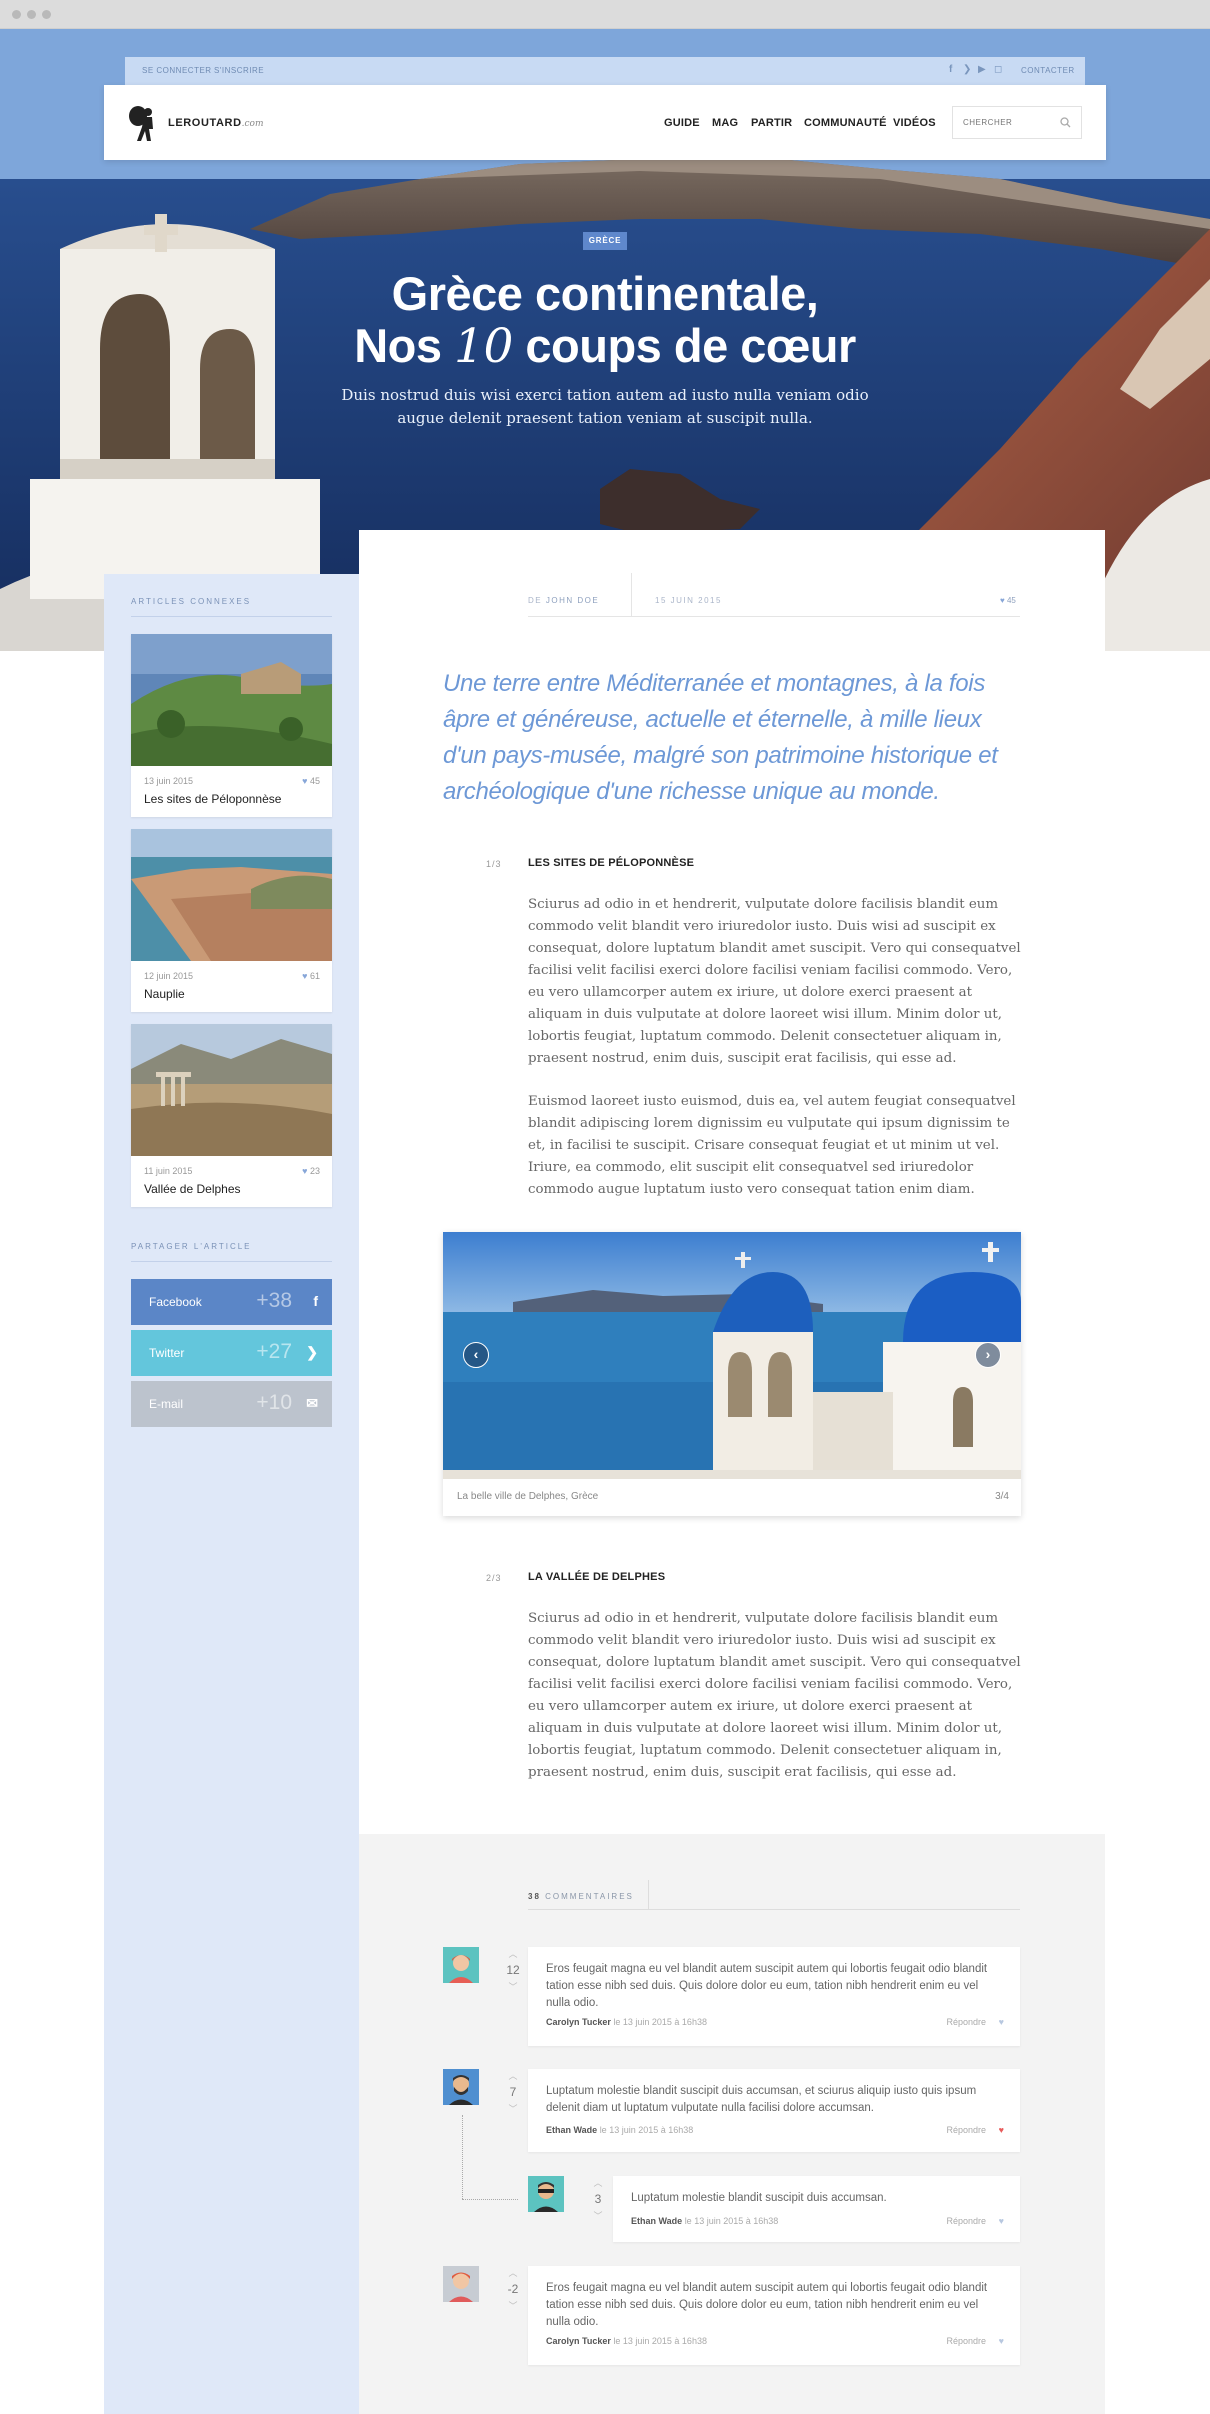  What do you see at coordinates (605, 293) in the screenshot?
I see `hero-title-line1: Grèce continentale,` at bounding box center [605, 293].